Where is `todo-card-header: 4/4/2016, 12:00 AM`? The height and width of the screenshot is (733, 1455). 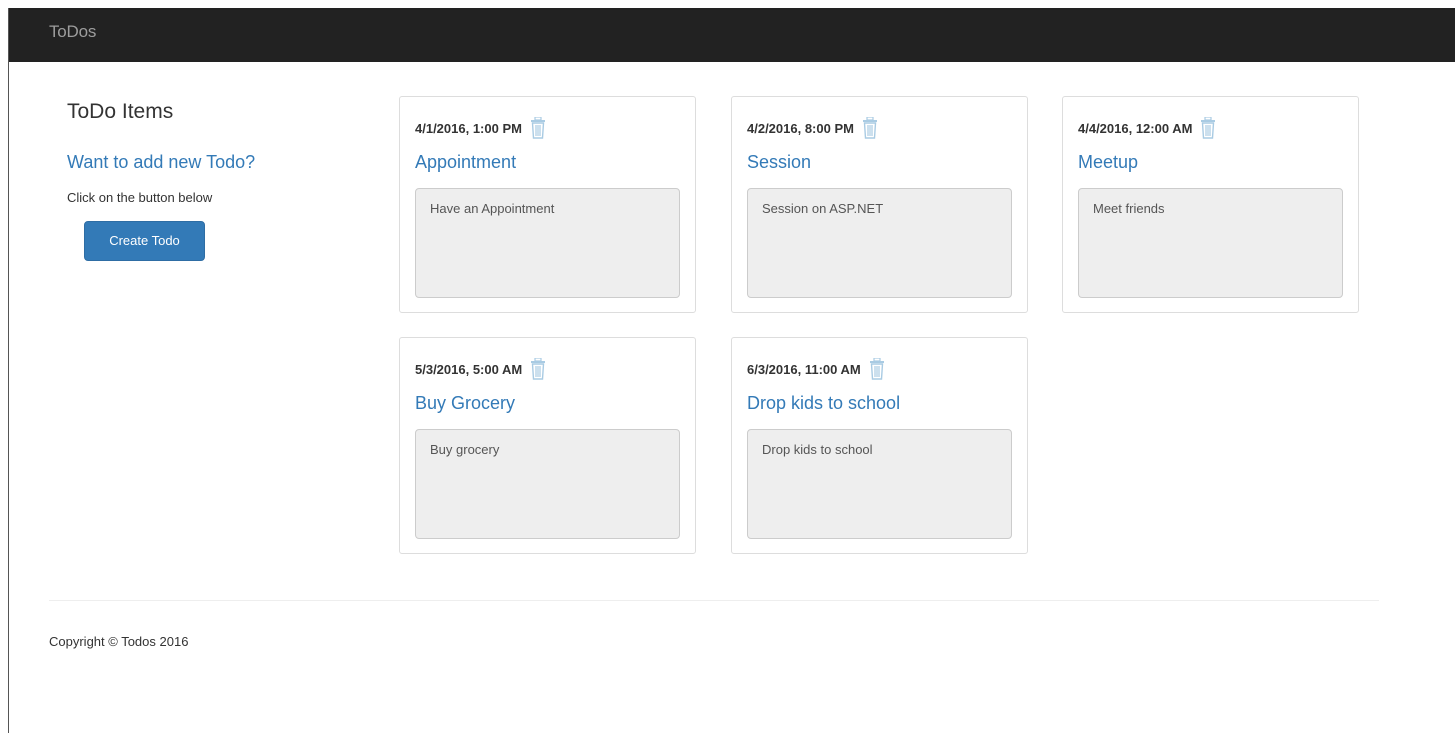
todo-card-header: 4/4/2016, 12:00 AM is located at coordinates (1147, 127).